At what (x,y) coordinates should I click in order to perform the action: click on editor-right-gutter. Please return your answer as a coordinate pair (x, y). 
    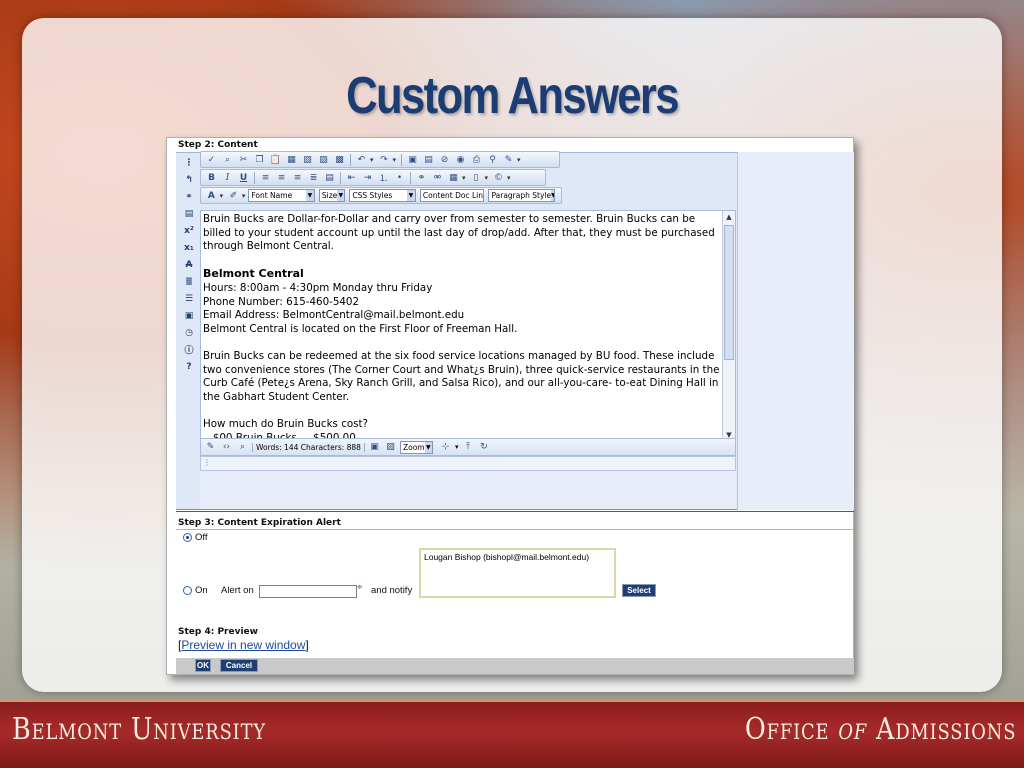
    Looking at the image, I should click on (795, 331).